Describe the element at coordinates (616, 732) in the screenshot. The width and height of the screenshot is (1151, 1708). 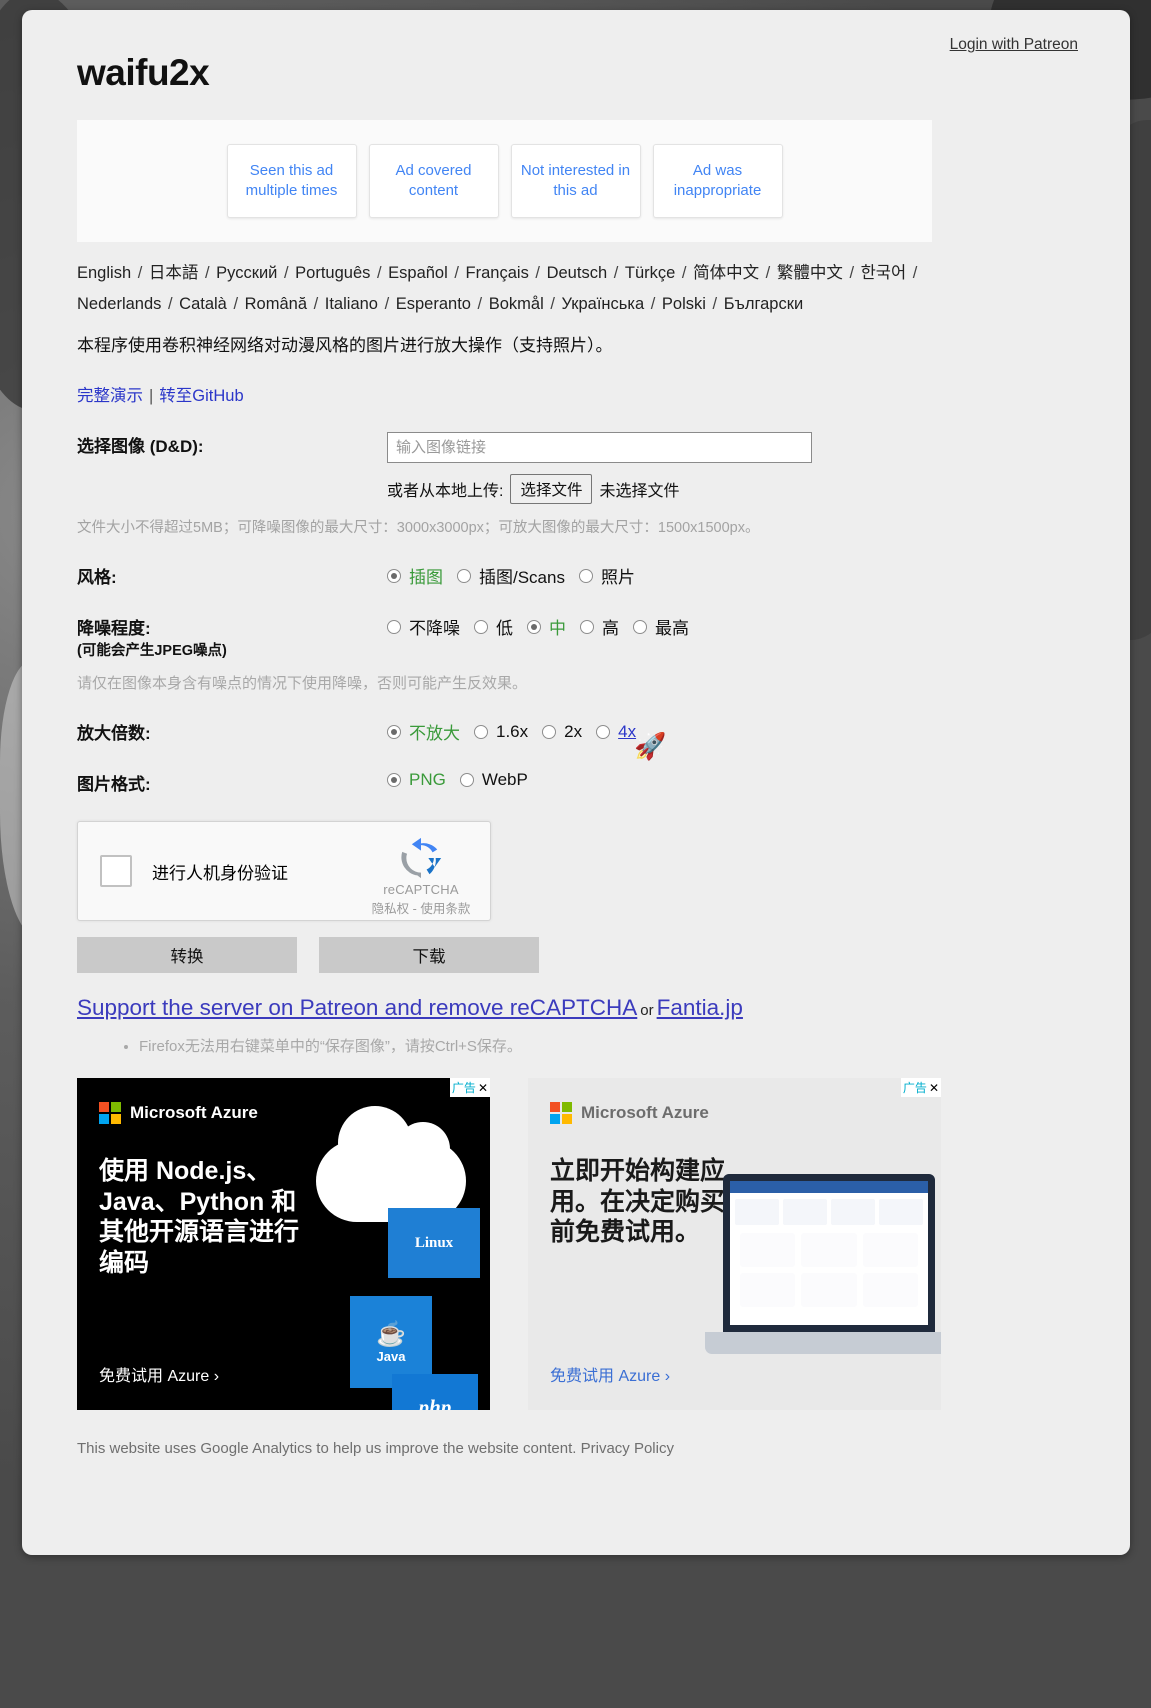
I see `scale-option-4x: 4x` at that location.